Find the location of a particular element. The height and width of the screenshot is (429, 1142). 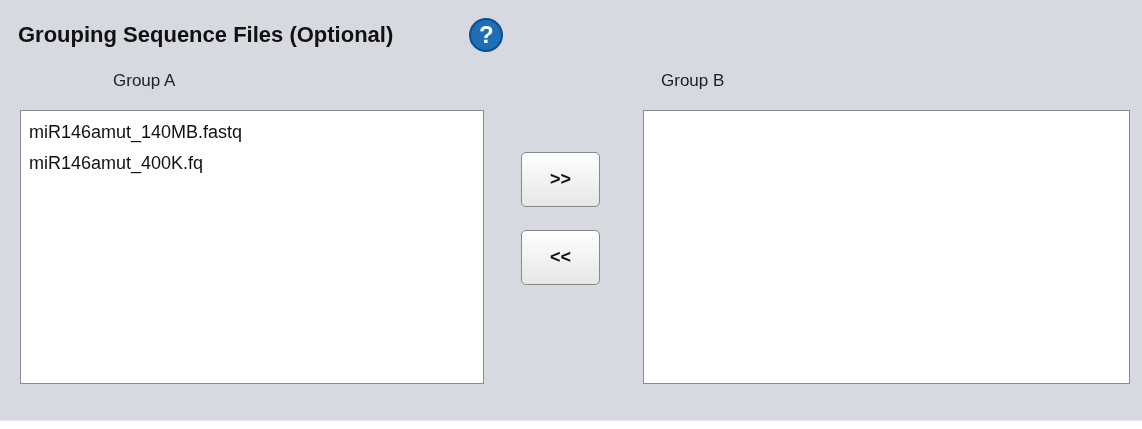

help-icon: ? is located at coordinates (486, 35).